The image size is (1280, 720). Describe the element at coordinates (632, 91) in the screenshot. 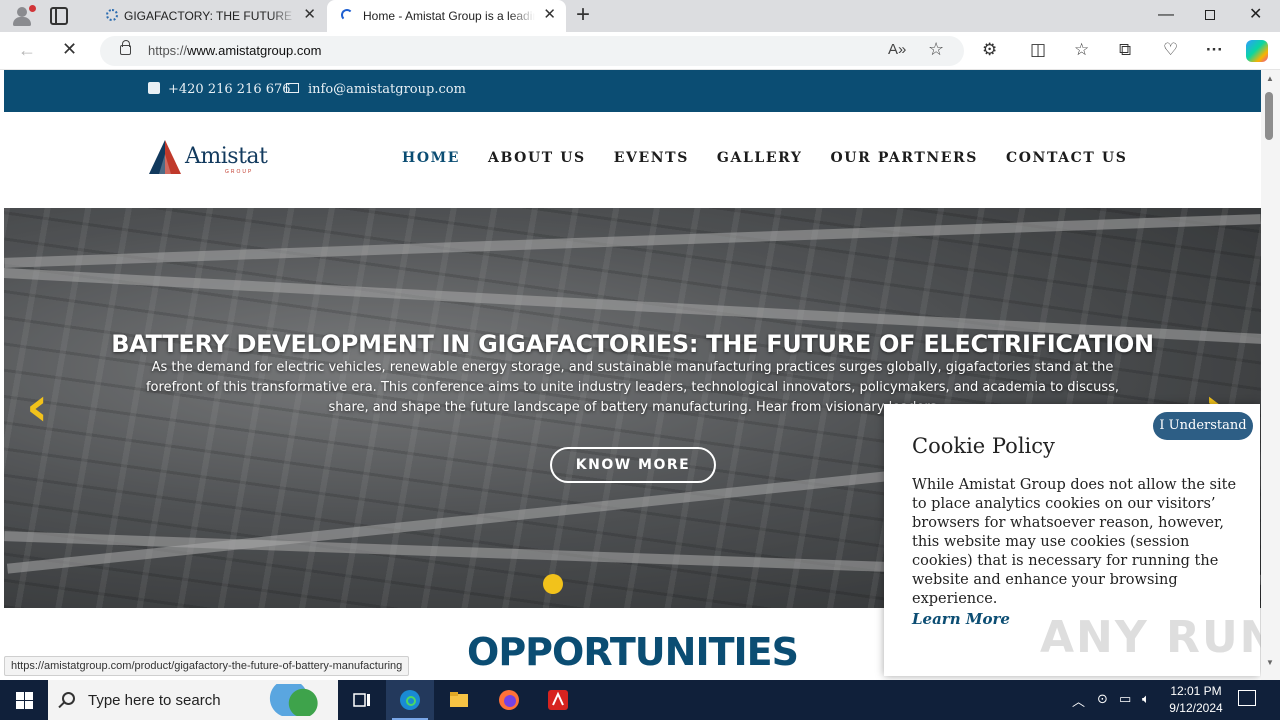

I see `contact-topbar: +420 216 216 676 info@amistatgroup.com` at that location.